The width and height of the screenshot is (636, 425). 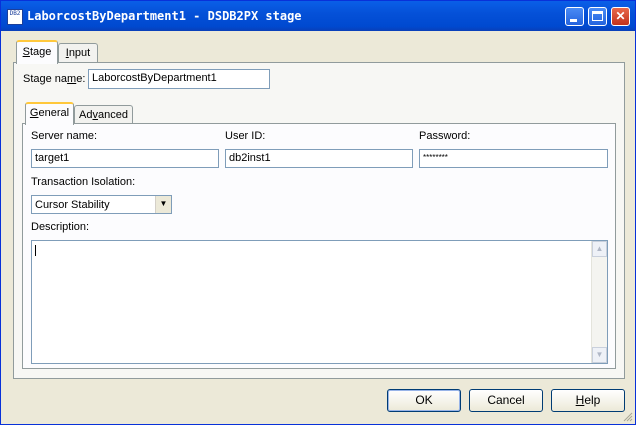 What do you see at coordinates (163, 204) in the screenshot?
I see `chevron-down-icon: ▼` at bounding box center [163, 204].